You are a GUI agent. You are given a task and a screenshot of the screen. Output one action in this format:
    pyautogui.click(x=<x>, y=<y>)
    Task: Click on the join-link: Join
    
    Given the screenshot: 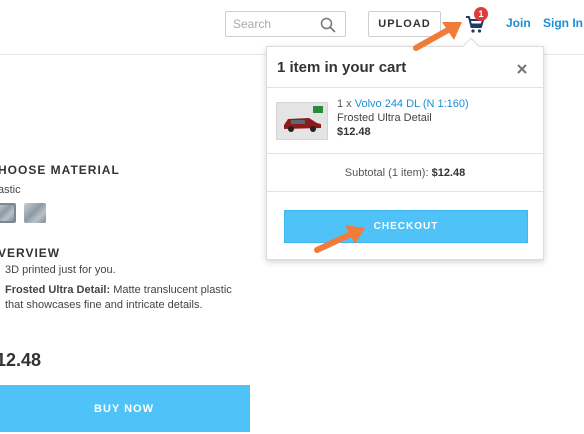 What is the action you would take?
    pyautogui.click(x=518, y=23)
    